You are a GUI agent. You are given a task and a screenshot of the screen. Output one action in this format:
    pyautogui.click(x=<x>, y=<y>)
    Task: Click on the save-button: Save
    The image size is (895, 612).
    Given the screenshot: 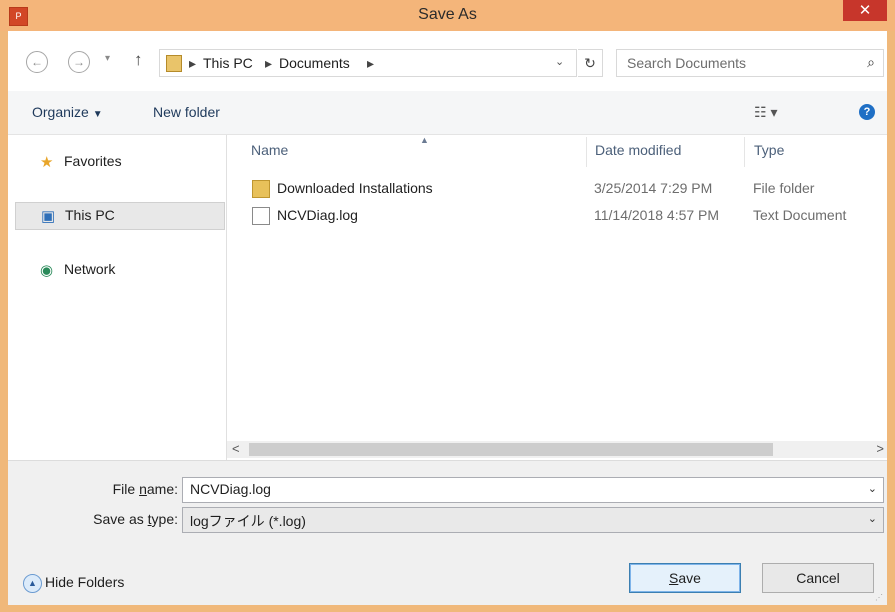 What is the action you would take?
    pyautogui.click(x=685, y=578)
    